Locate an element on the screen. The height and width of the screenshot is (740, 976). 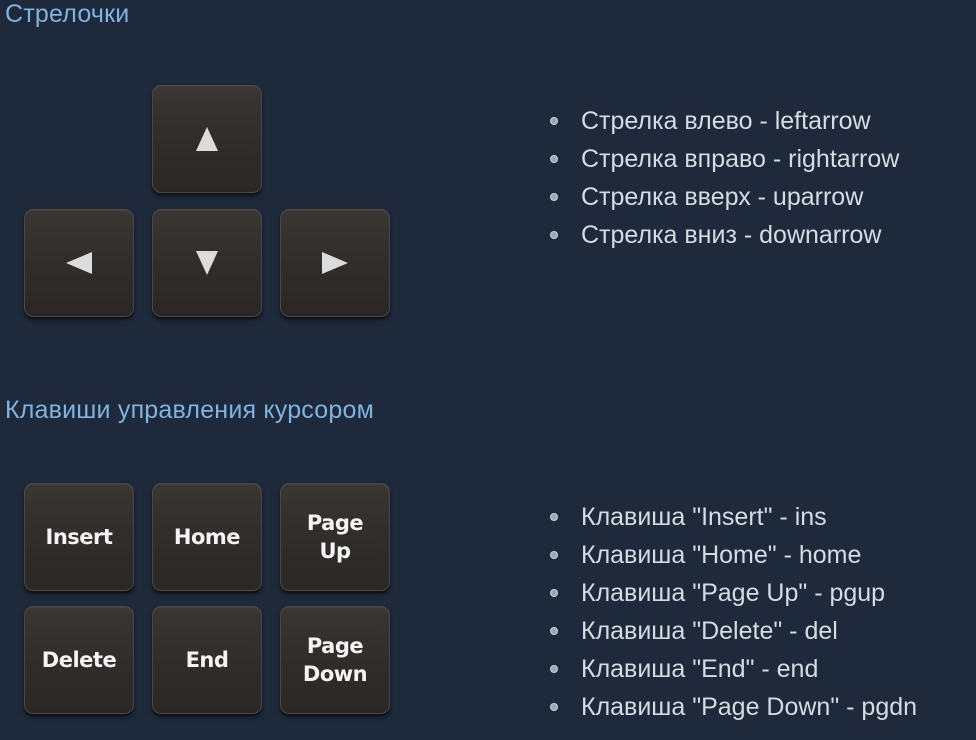
list-item: Стрелка влево - leftarrow is located at coordinates (723, 121).